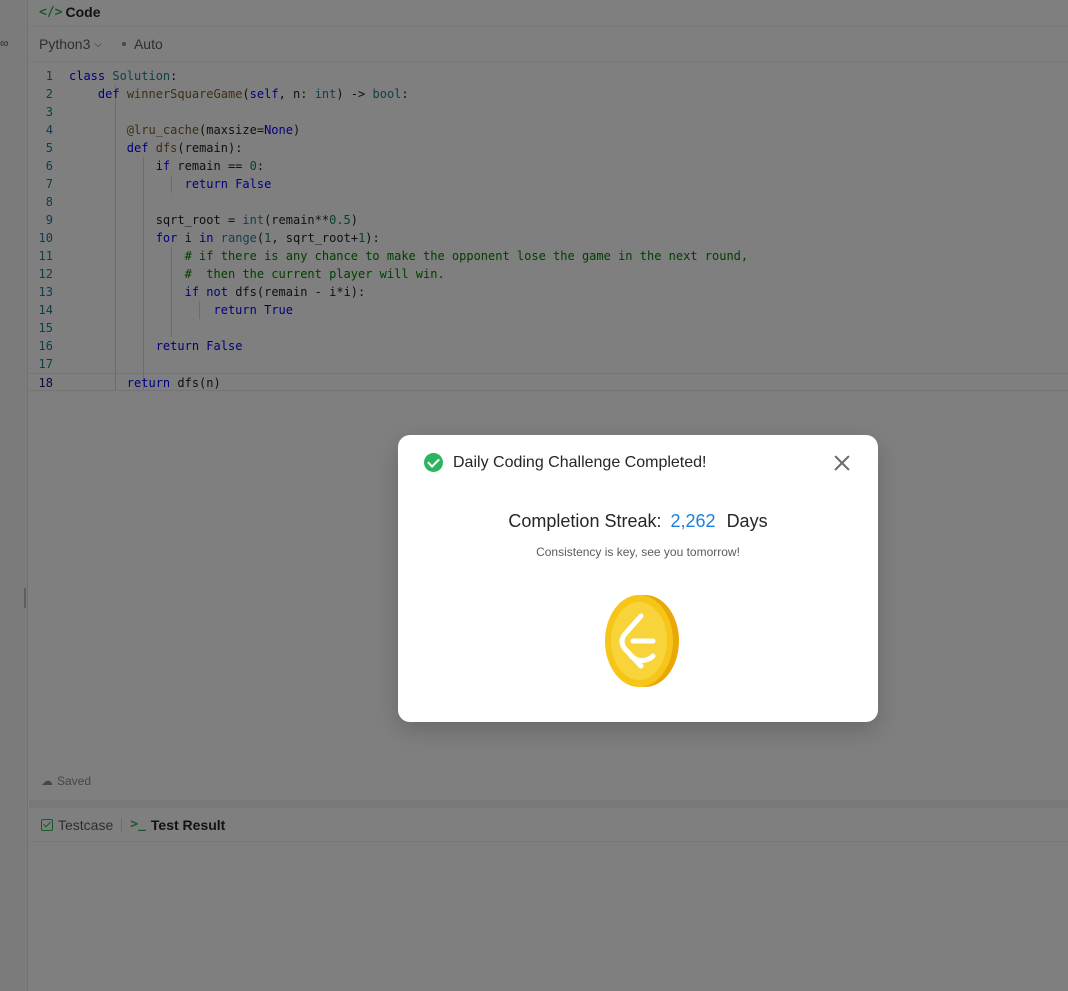 The height and width of the screenshot is (991, 1068). Describe the element at coordinates (642, 641) in the screenshot. I see `coin-icon` at that location.